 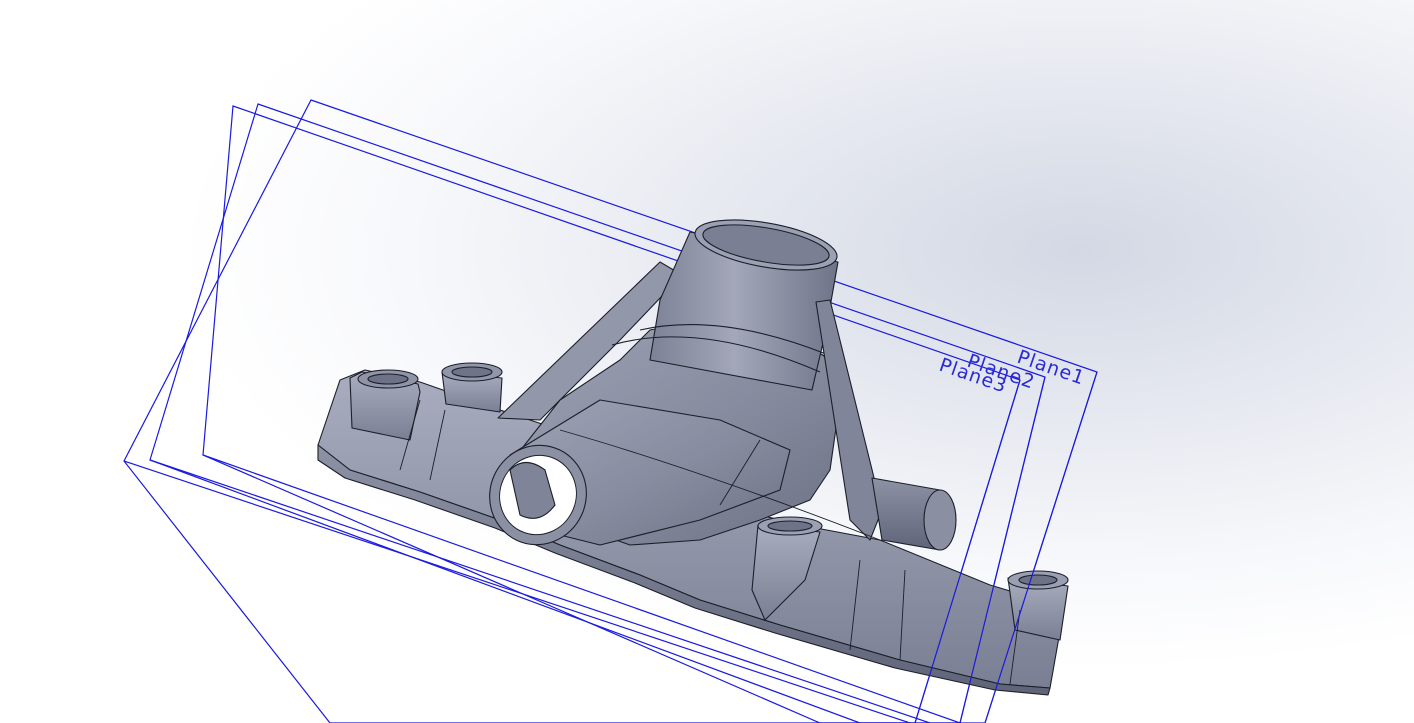 I want to click on plane-labels: Plane1 Plane2 Plane3, so click(x=1012, y=372).